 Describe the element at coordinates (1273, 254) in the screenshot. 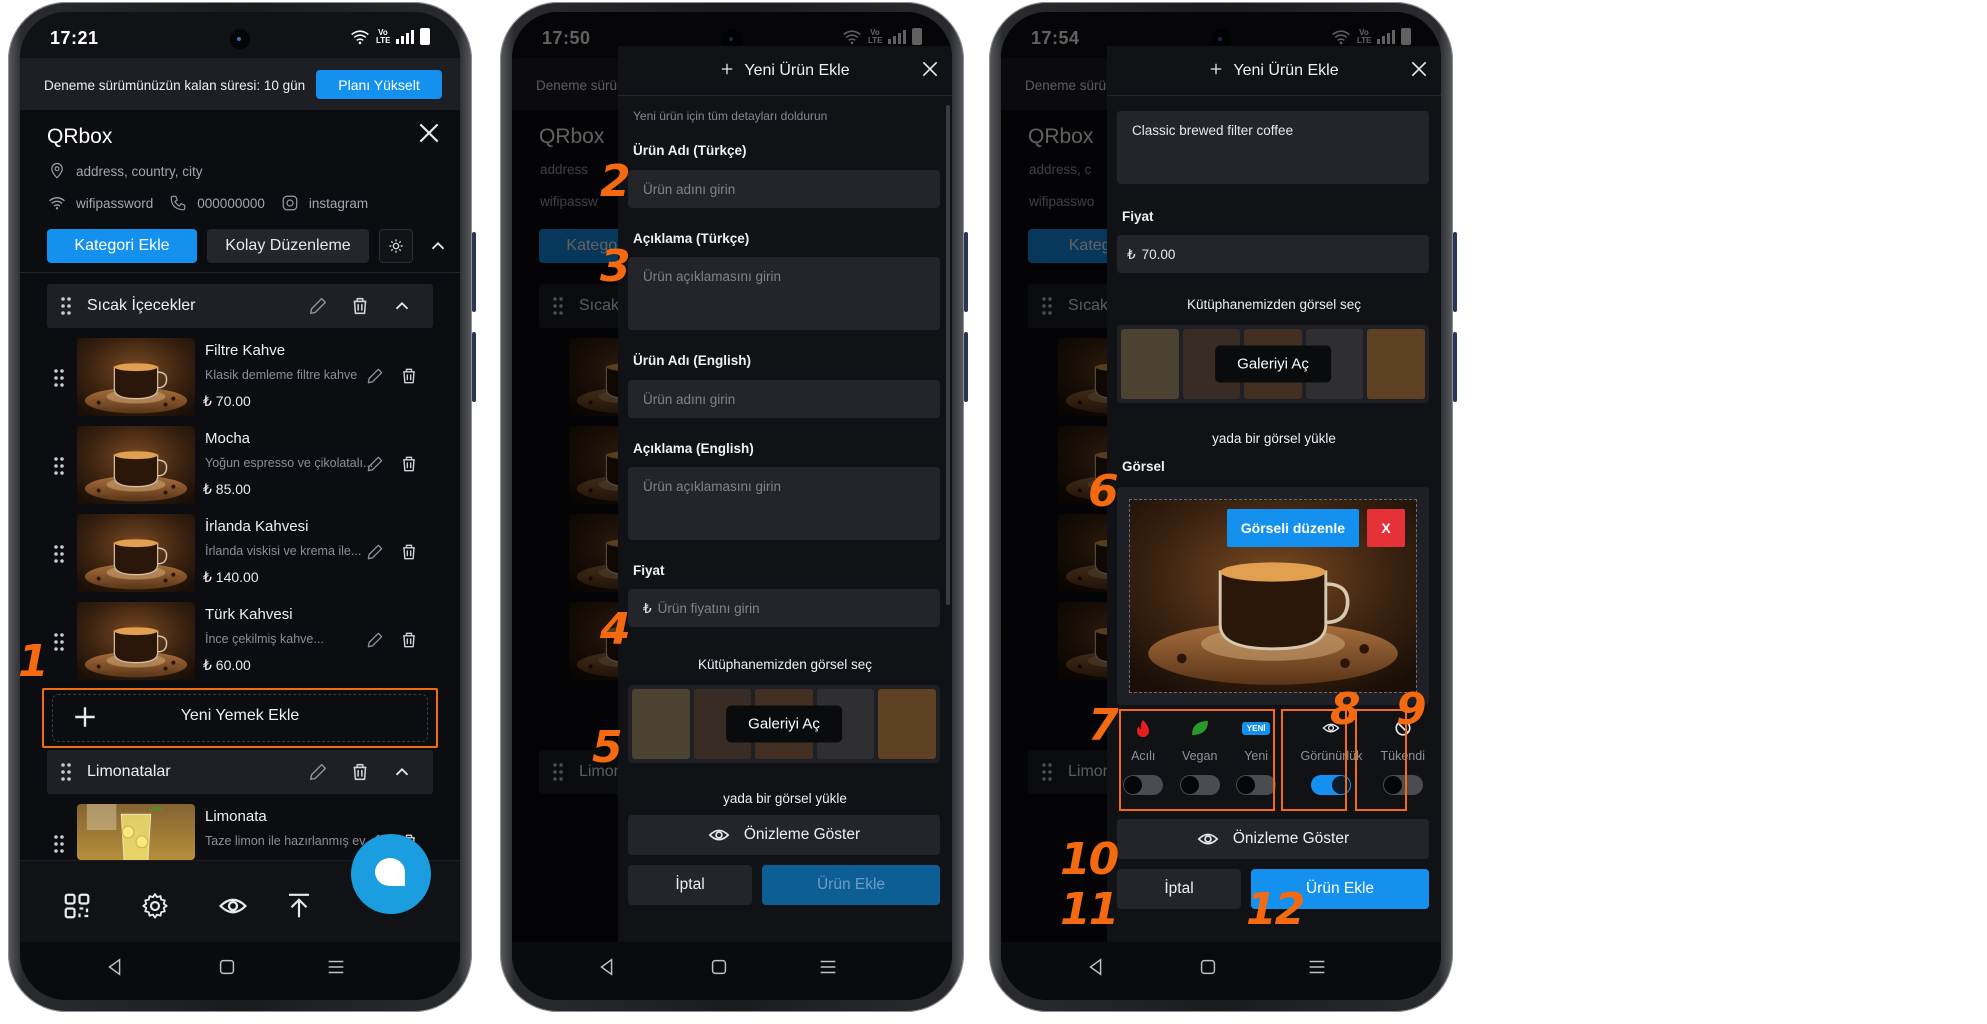

I see `price-input: ₺ 70.00` at that location.